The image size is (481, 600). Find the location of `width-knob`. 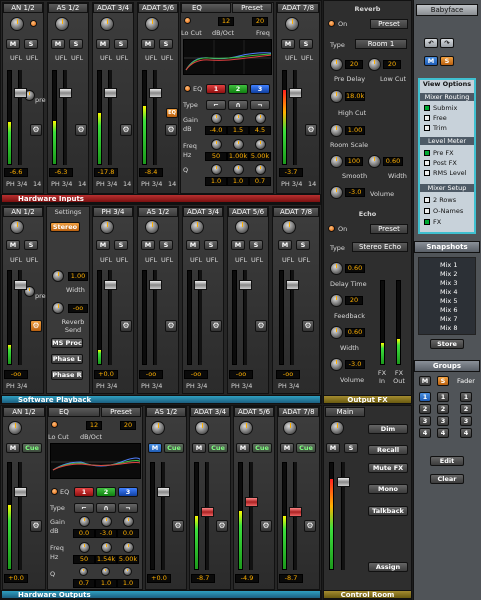

width-knob is located at coordinates (58, 276).